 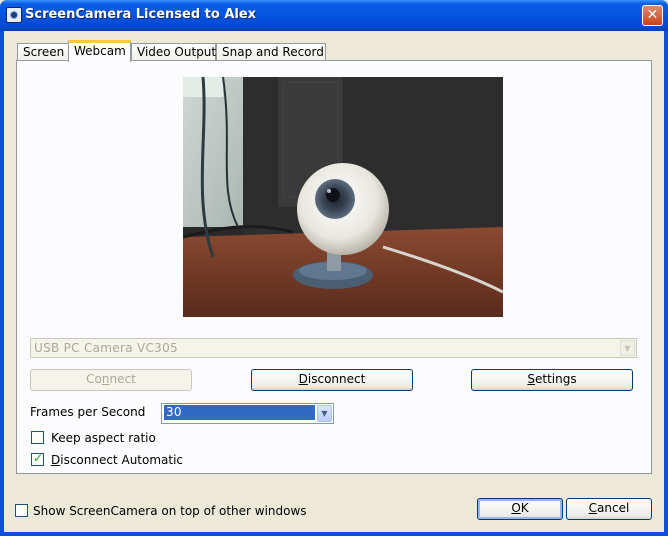 What do you see at coordinates (531, 379) in the screenshot?
I see `settings-hotkey: S` at bounding box center [531, 379].